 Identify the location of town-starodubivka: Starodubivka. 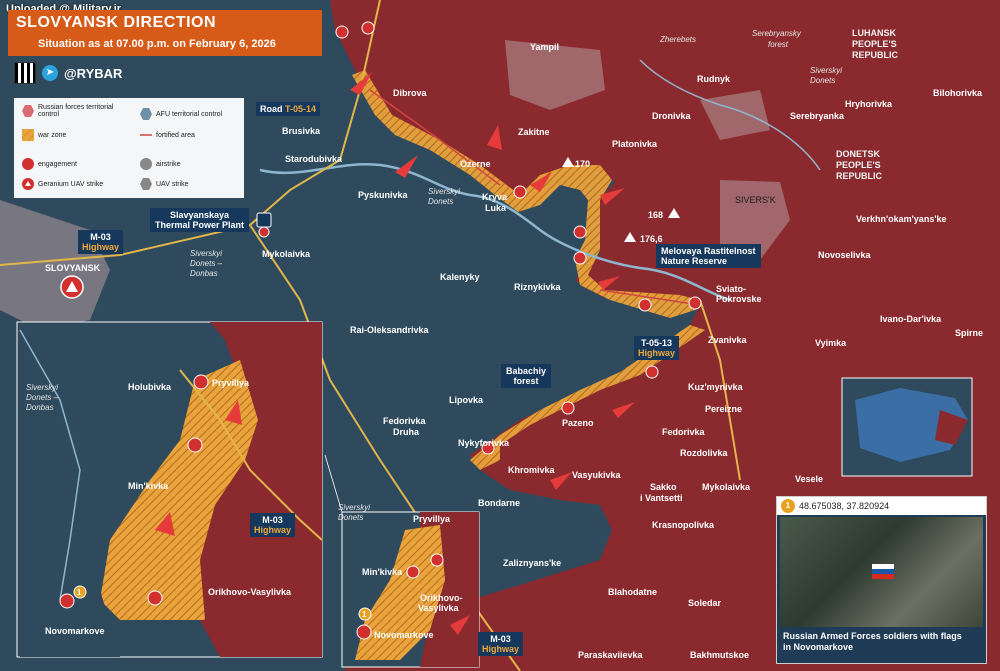
(314, 159).